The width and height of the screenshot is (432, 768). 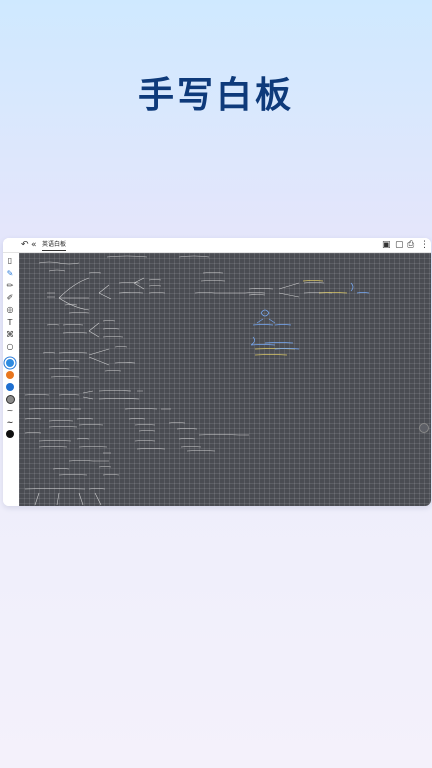 What do you see at coordinates (25, 245) in the screenshot?
I see `undo-icon: ↶` at bounding box center [25, 245].